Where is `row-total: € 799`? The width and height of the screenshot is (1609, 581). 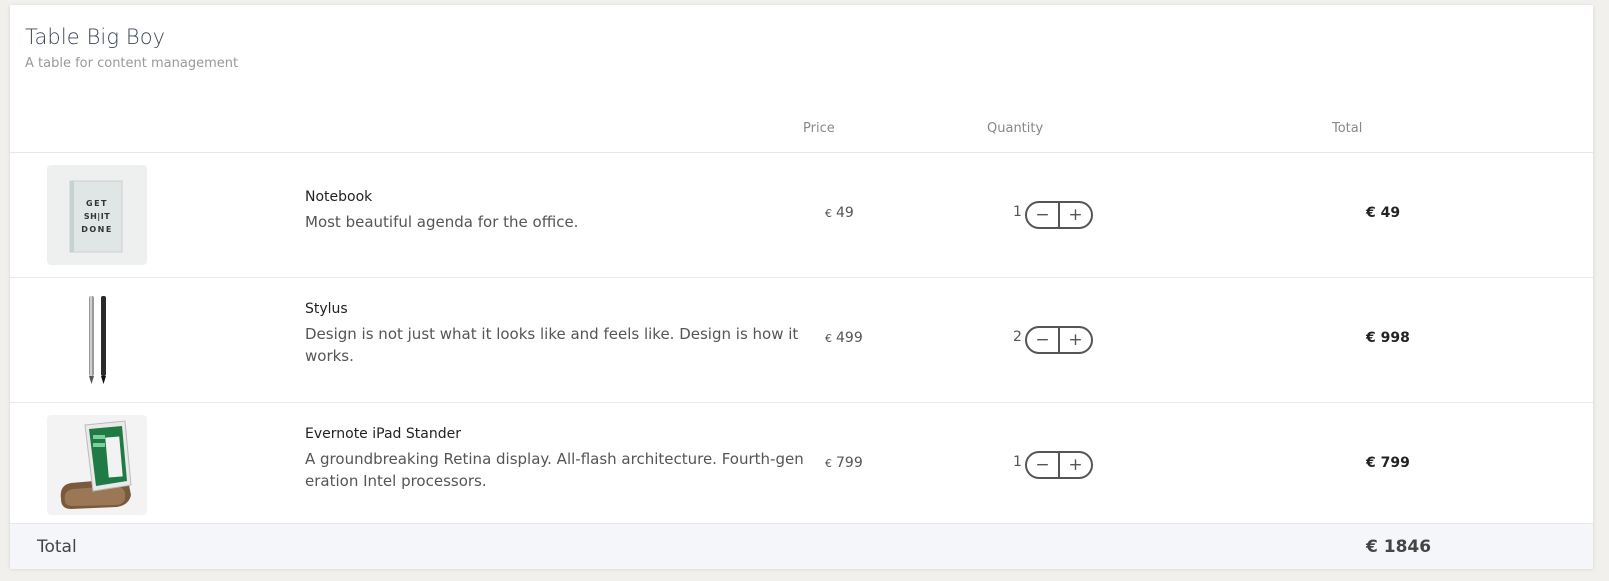
row-total: € 799 is located at coordinates (1388, 463).